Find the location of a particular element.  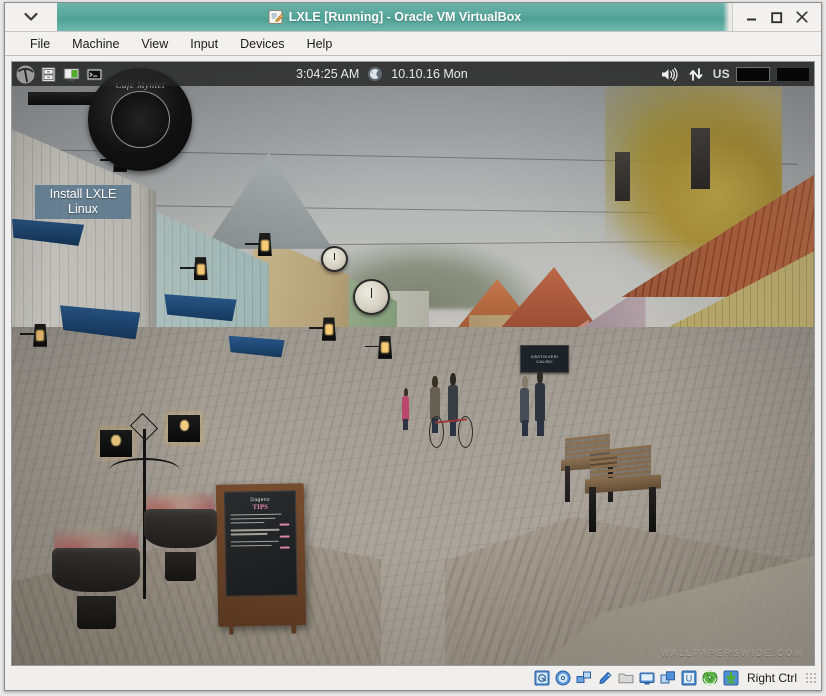

panel-volume-button is located at coordinates (669, 74).